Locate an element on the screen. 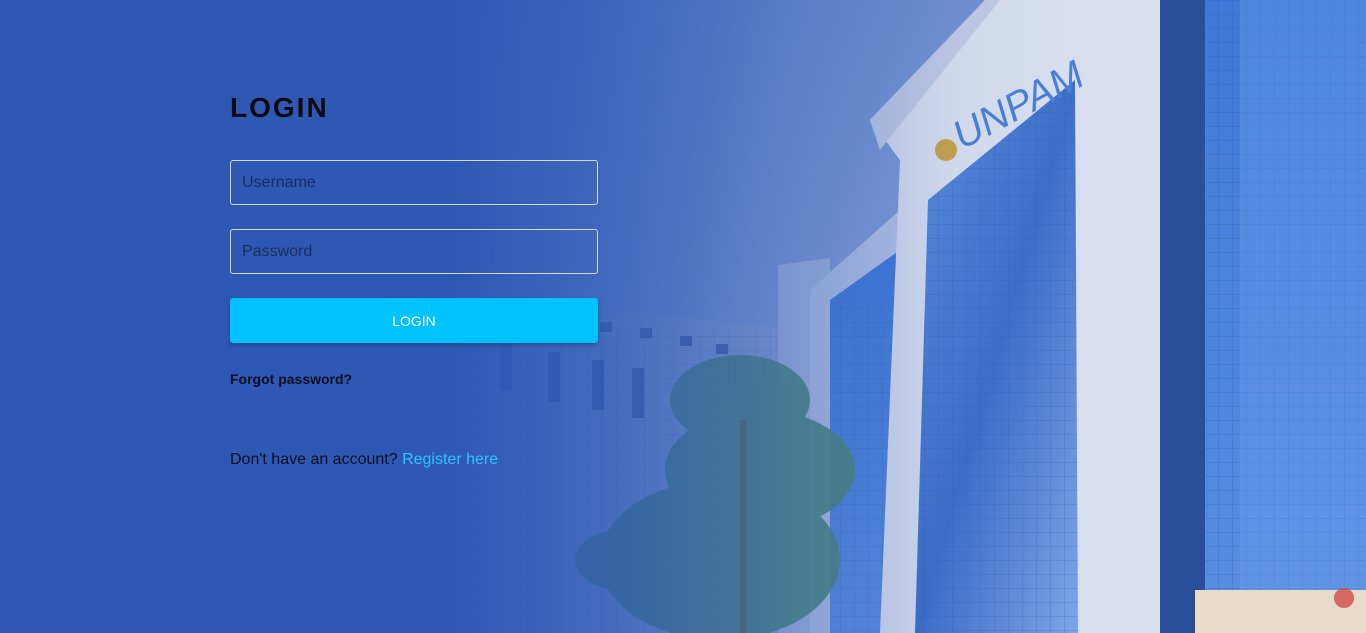 Image resolution: width=1366 pixels, height=633 pixels. register-prompt-row: Don't have an account? Register here is located at coordinates (414, 460).